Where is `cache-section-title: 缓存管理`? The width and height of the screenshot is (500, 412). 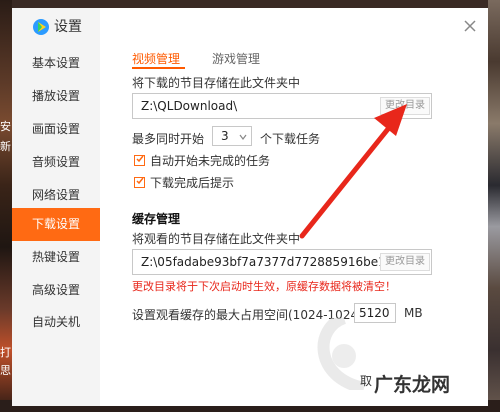 cache-section-title: 缓存管理 is located at coordinates (156, 219).